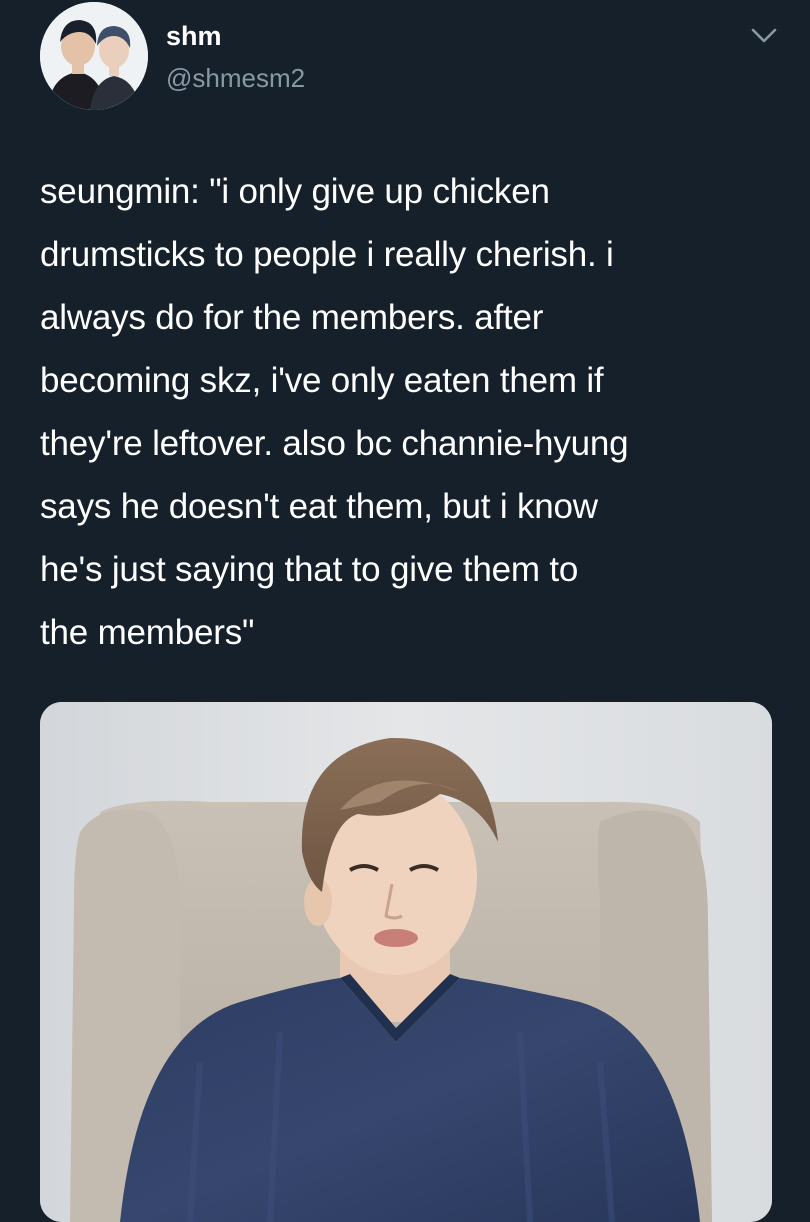 This screenshot has height=1222, width=810. What do you see at coordinates (319, 506) in the screenshot?
I see `tweet-text-line: says he doesn't eat them, but i know` at bounding box center [319, 506].